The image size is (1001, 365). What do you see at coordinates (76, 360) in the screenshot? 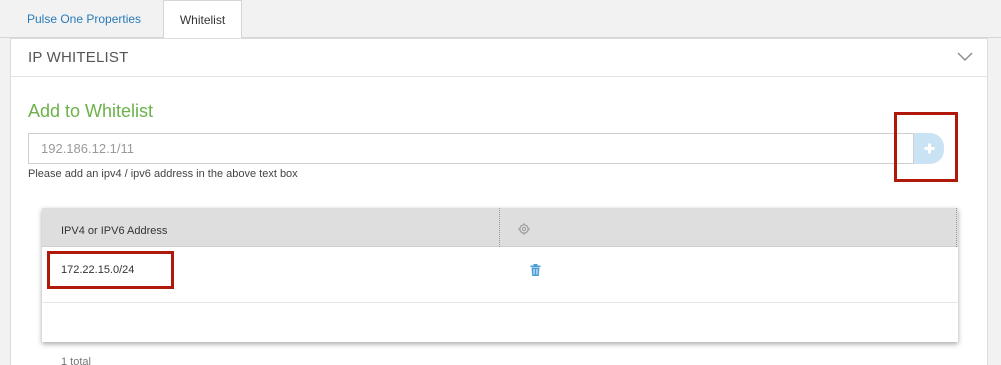
I see `table-footer-total: 1 total` at bounding box center [76, 360].